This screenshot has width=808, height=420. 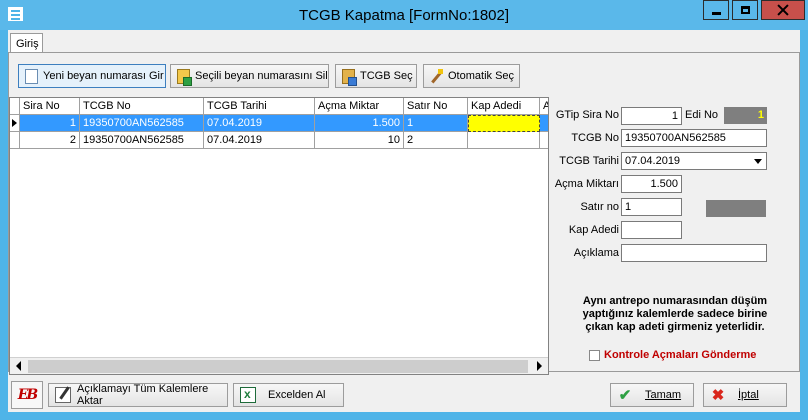 I want to click on tcgb-tarihi-date-picker: 07.04.2019, so click(x=694, y=161).